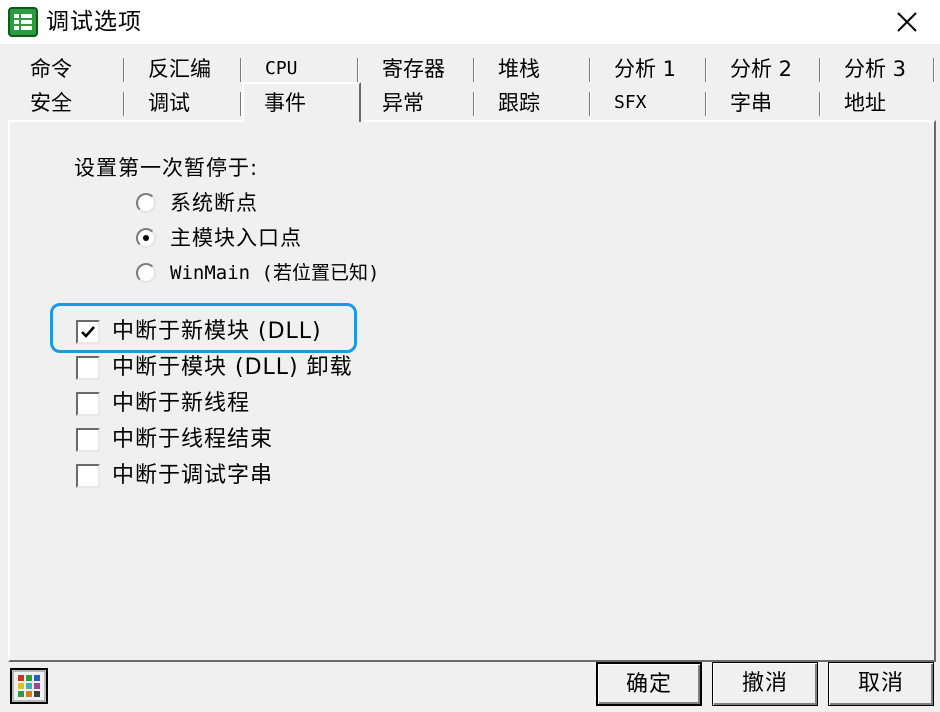 The height and width of the screenshot is (712, 940). What do you see at coordinates (413, 69) in the screenshot?
I see `tab-label: 寄存器` at bounding box center [413, 69].